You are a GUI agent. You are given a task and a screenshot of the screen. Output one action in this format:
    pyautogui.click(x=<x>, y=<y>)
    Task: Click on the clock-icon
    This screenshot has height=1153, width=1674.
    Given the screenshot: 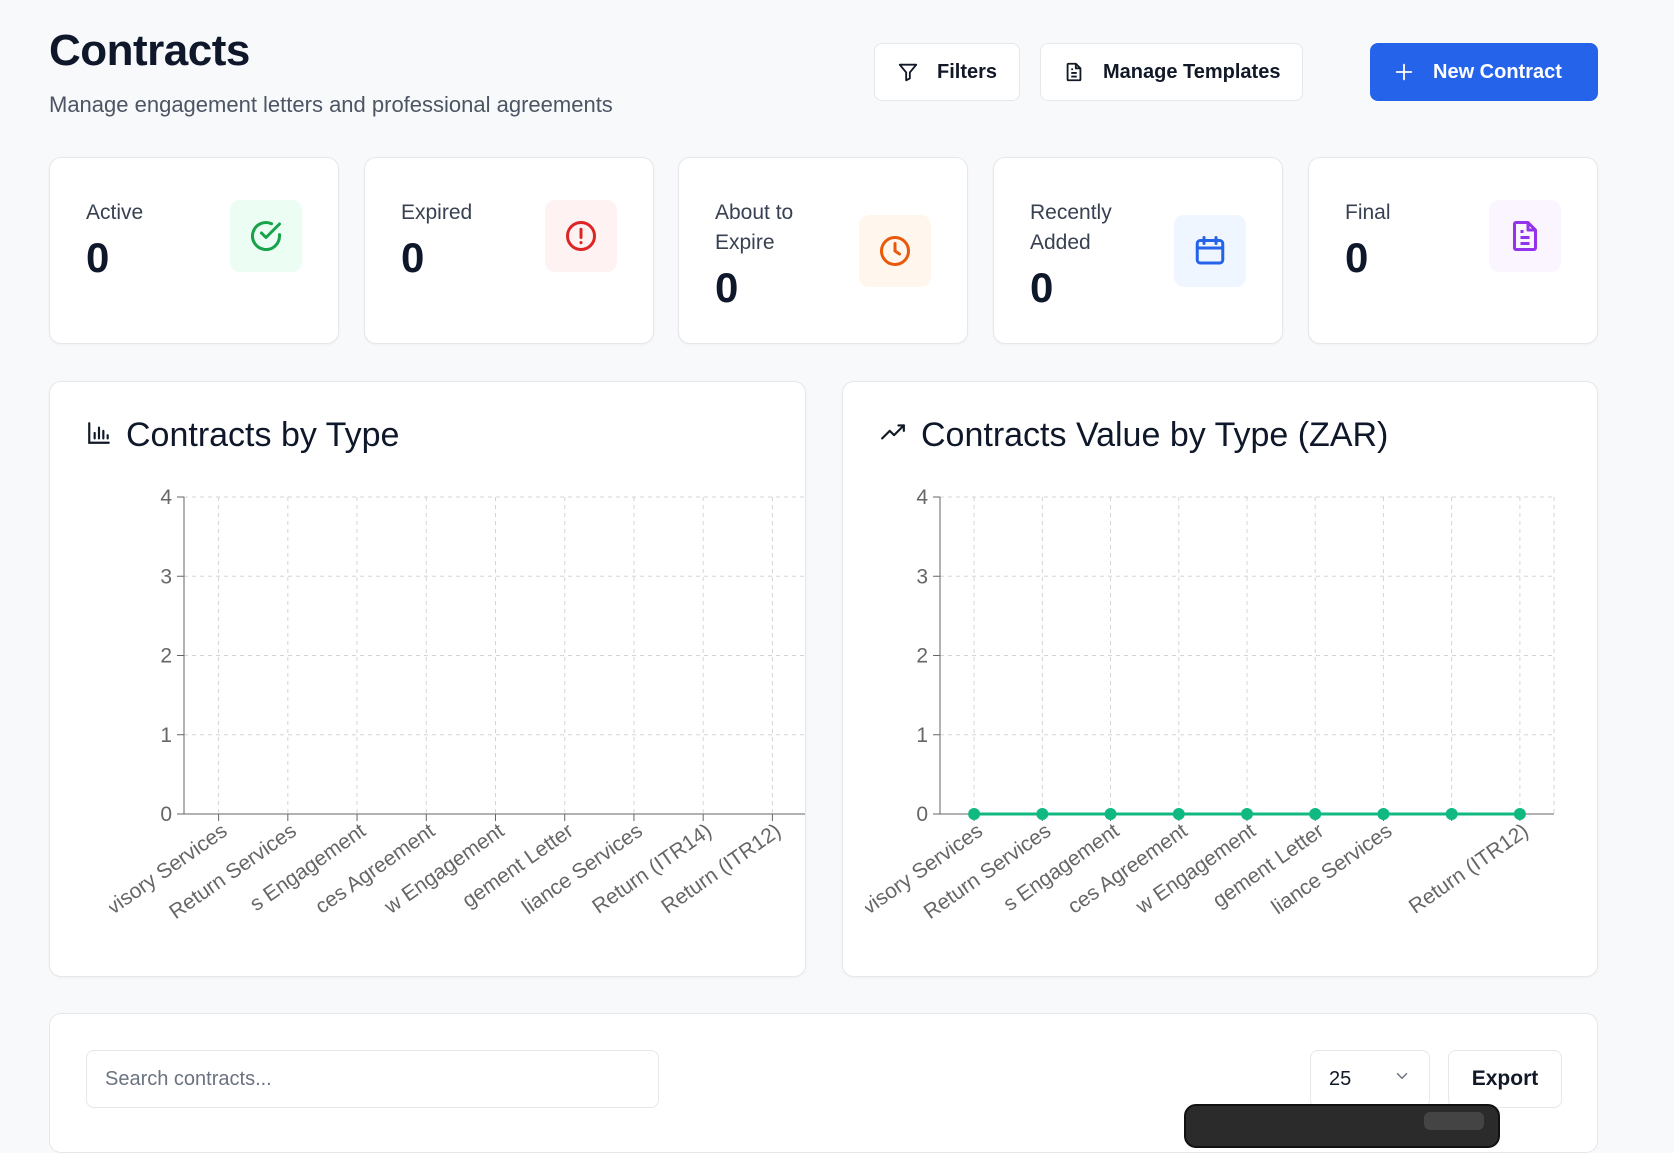 What is the action you would take?
    pyautogui.click(x=895, y=251)
    